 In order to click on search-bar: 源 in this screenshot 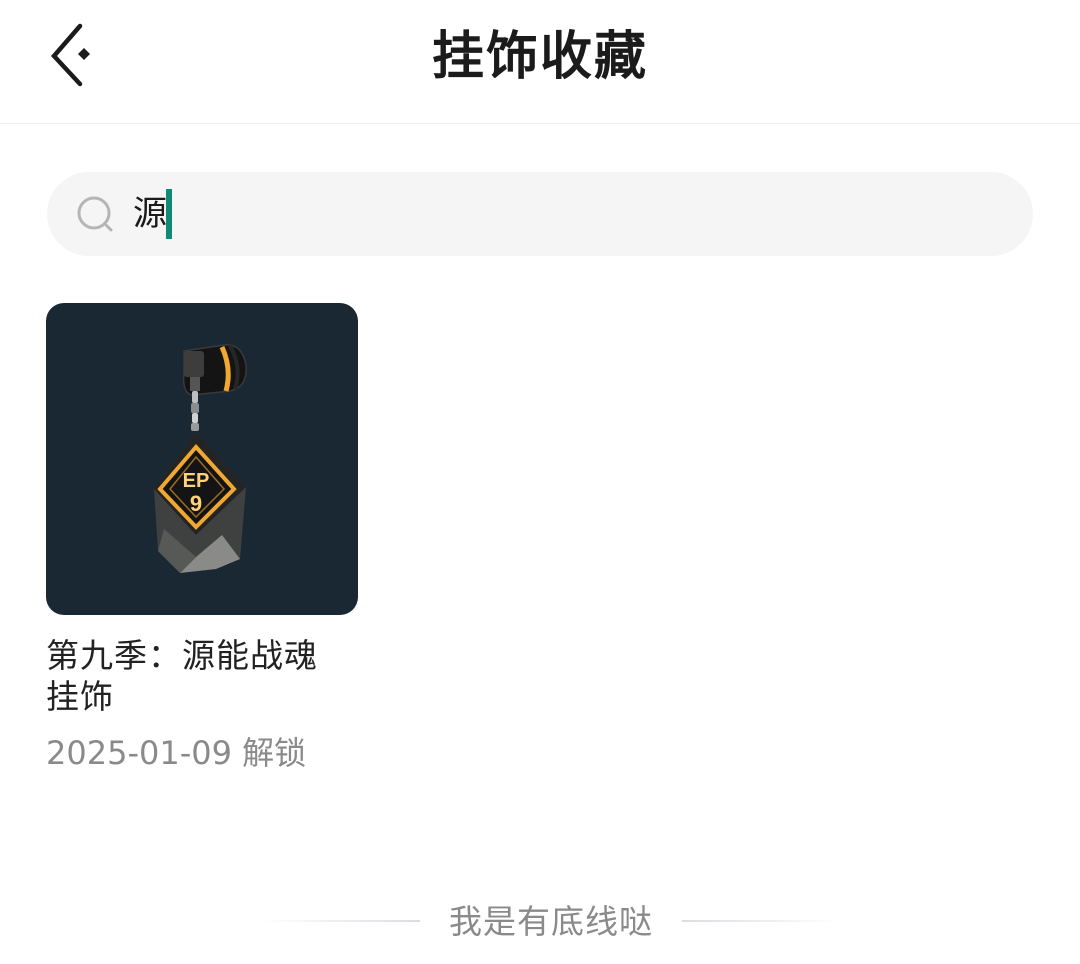, I will do `click(540, 214)`.